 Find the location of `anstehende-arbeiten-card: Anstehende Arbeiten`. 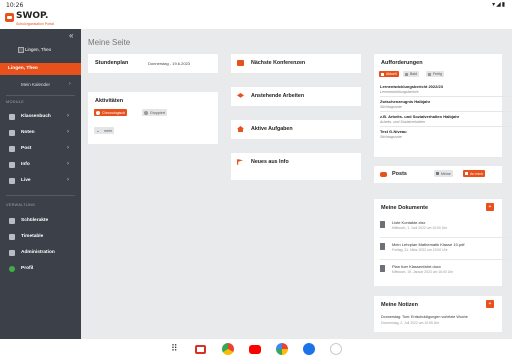

anstehende-arbeiten-card: Anstehende Arbeiten is located at coordinates (296, 96).